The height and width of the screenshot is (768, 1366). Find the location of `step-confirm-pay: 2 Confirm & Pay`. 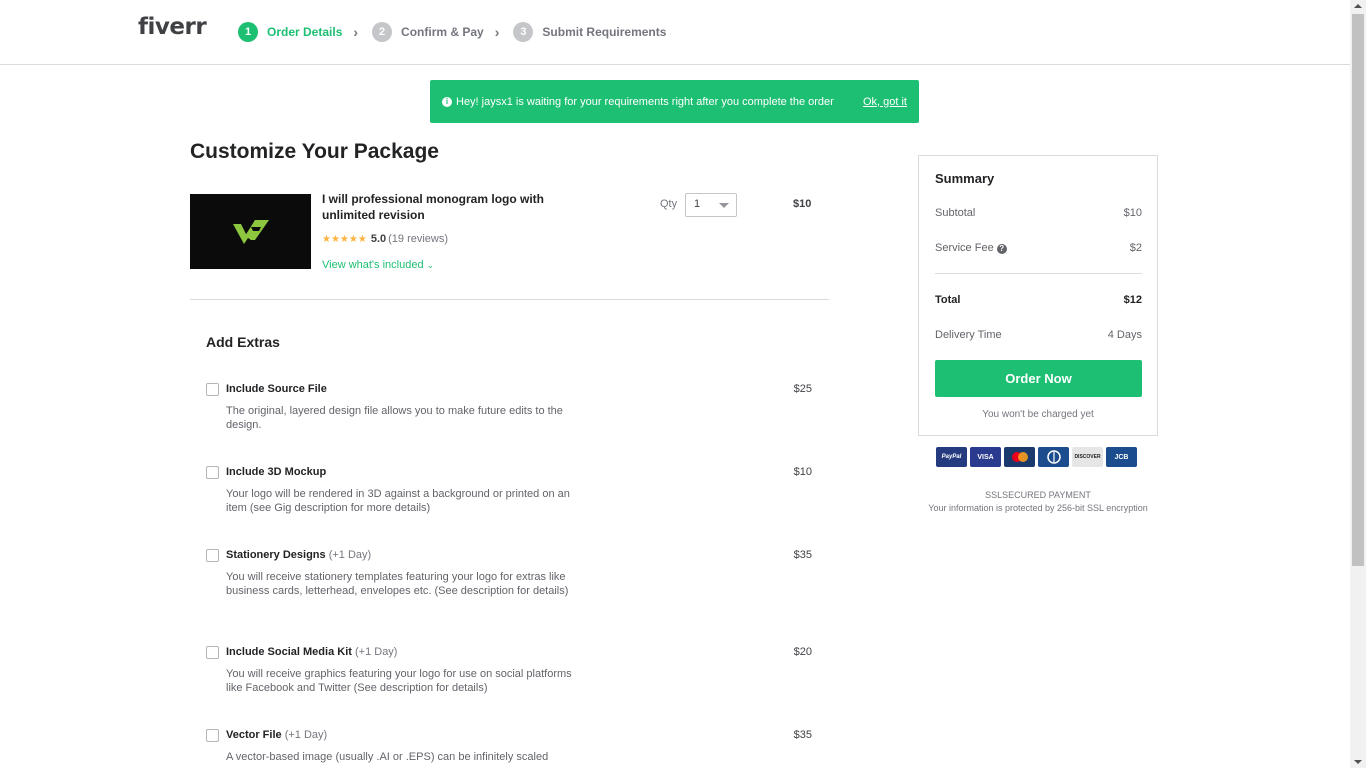

step-confirm-pay: 2 Confirm & Pay is located at coordinates (428, 32).